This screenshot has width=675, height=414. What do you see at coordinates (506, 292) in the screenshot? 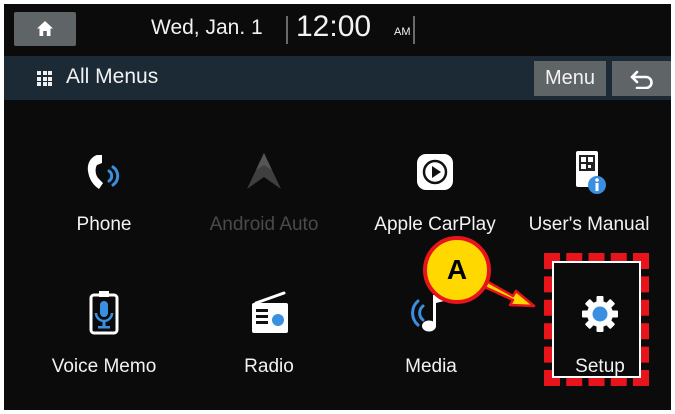
I see `callout-arrow` at bounding box center [506, 292].